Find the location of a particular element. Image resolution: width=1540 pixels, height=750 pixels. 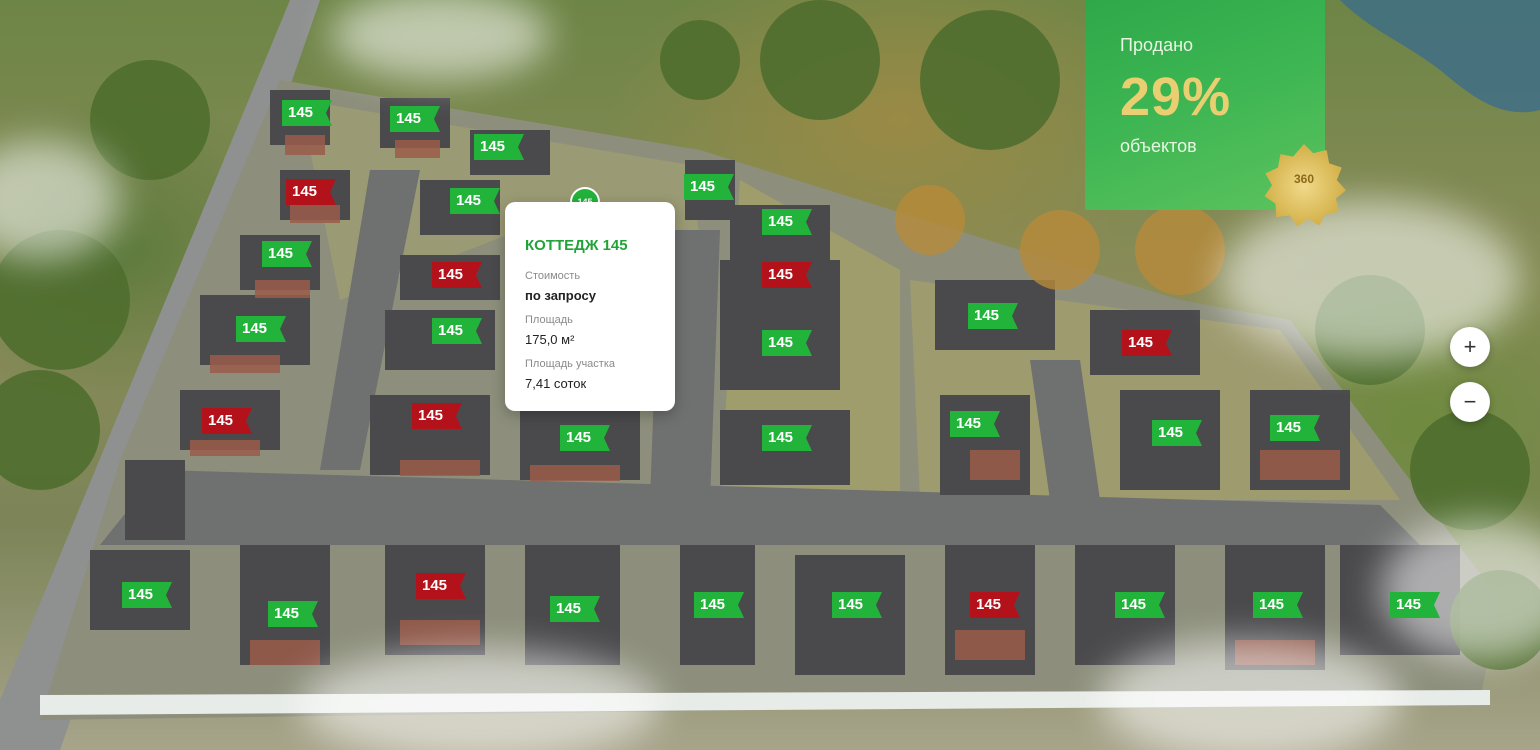

tooltip-title: КОТТЕДЖ 145 is located at coordinates (576, 245).